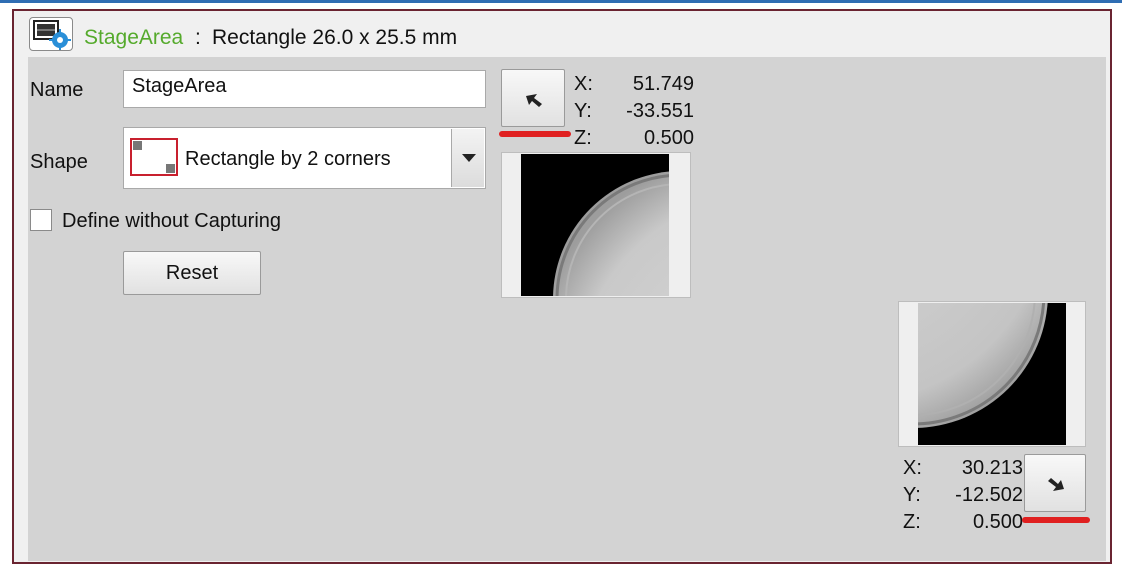  I want to click on corner1-x-label: X:, so click(583, 84).